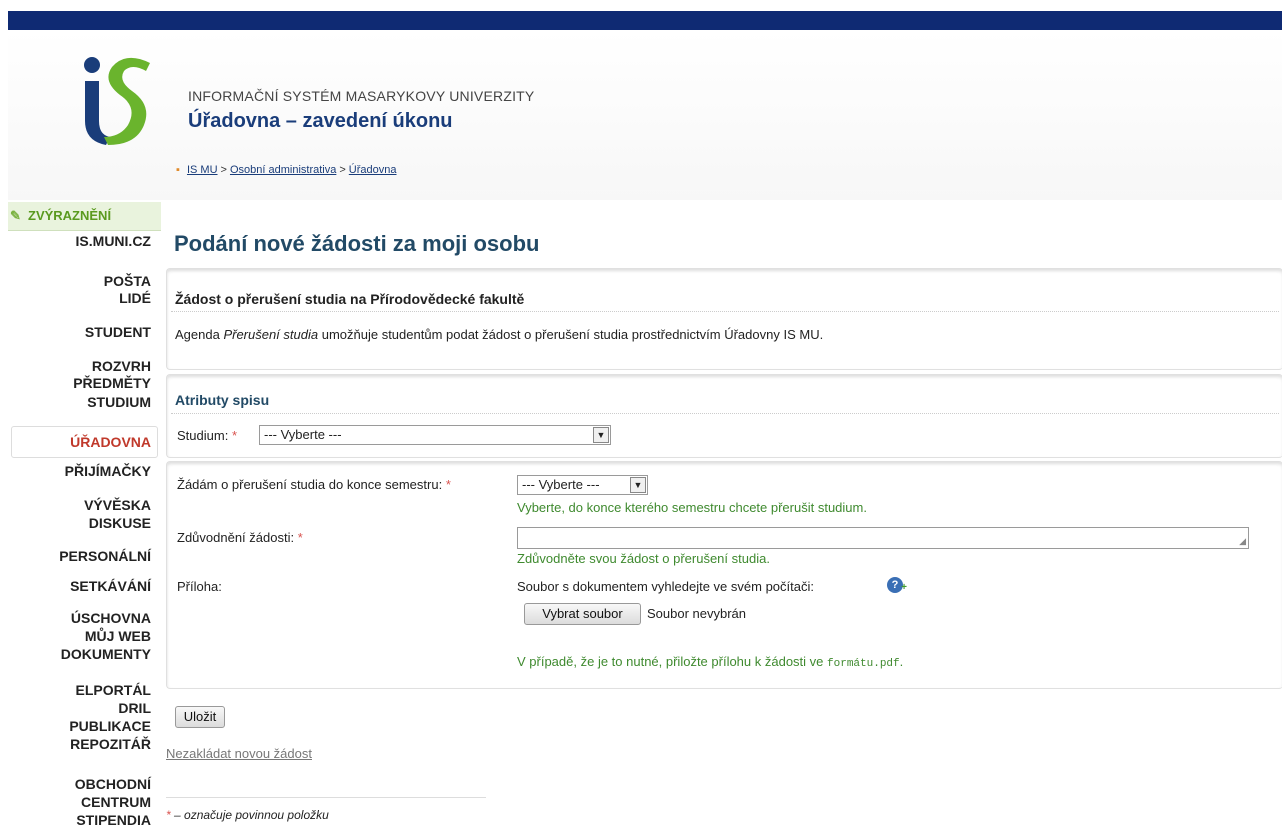 The image size is (1282, 832). Describe the element at coordinates (435, 435) in the screenshot. I see `studium-select: --- Vyberte --- ▼` at that location.